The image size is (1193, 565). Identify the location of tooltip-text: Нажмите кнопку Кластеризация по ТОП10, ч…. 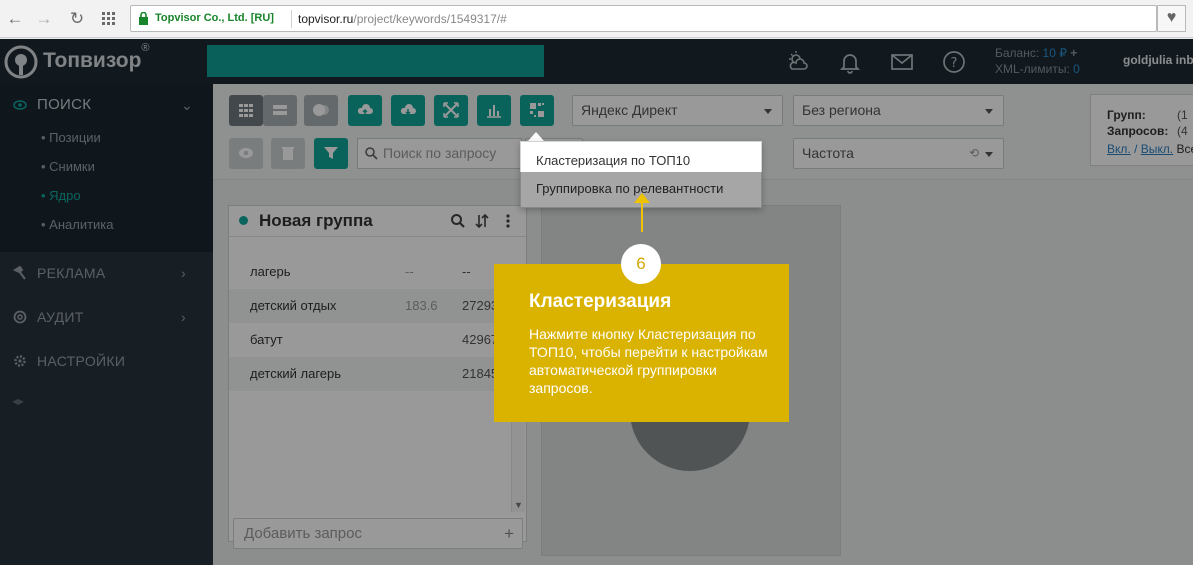
(648, 361).